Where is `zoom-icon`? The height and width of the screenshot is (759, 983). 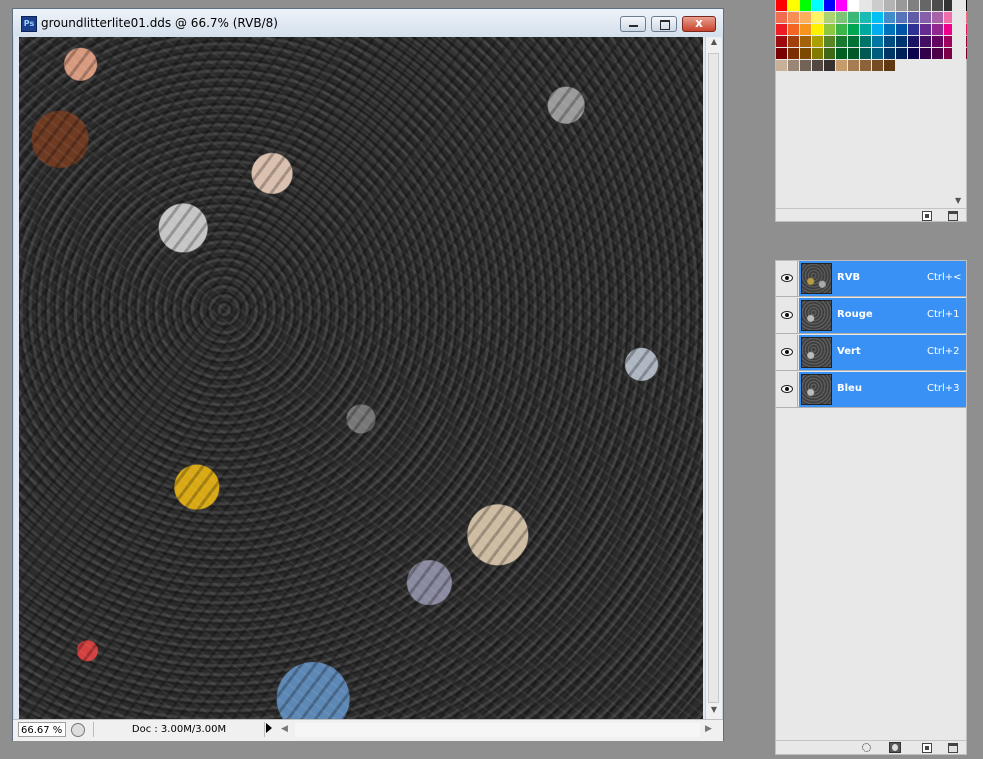
zoom-icon is located at coordinates (78, 730).